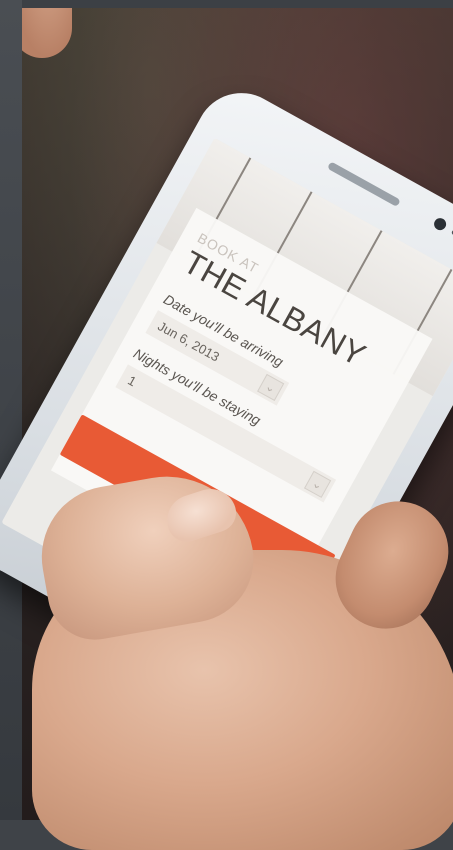 The width and height of the screenshot is (453, 850). I want to click on chevron-down-icon: ⌄, so click(271, 387).